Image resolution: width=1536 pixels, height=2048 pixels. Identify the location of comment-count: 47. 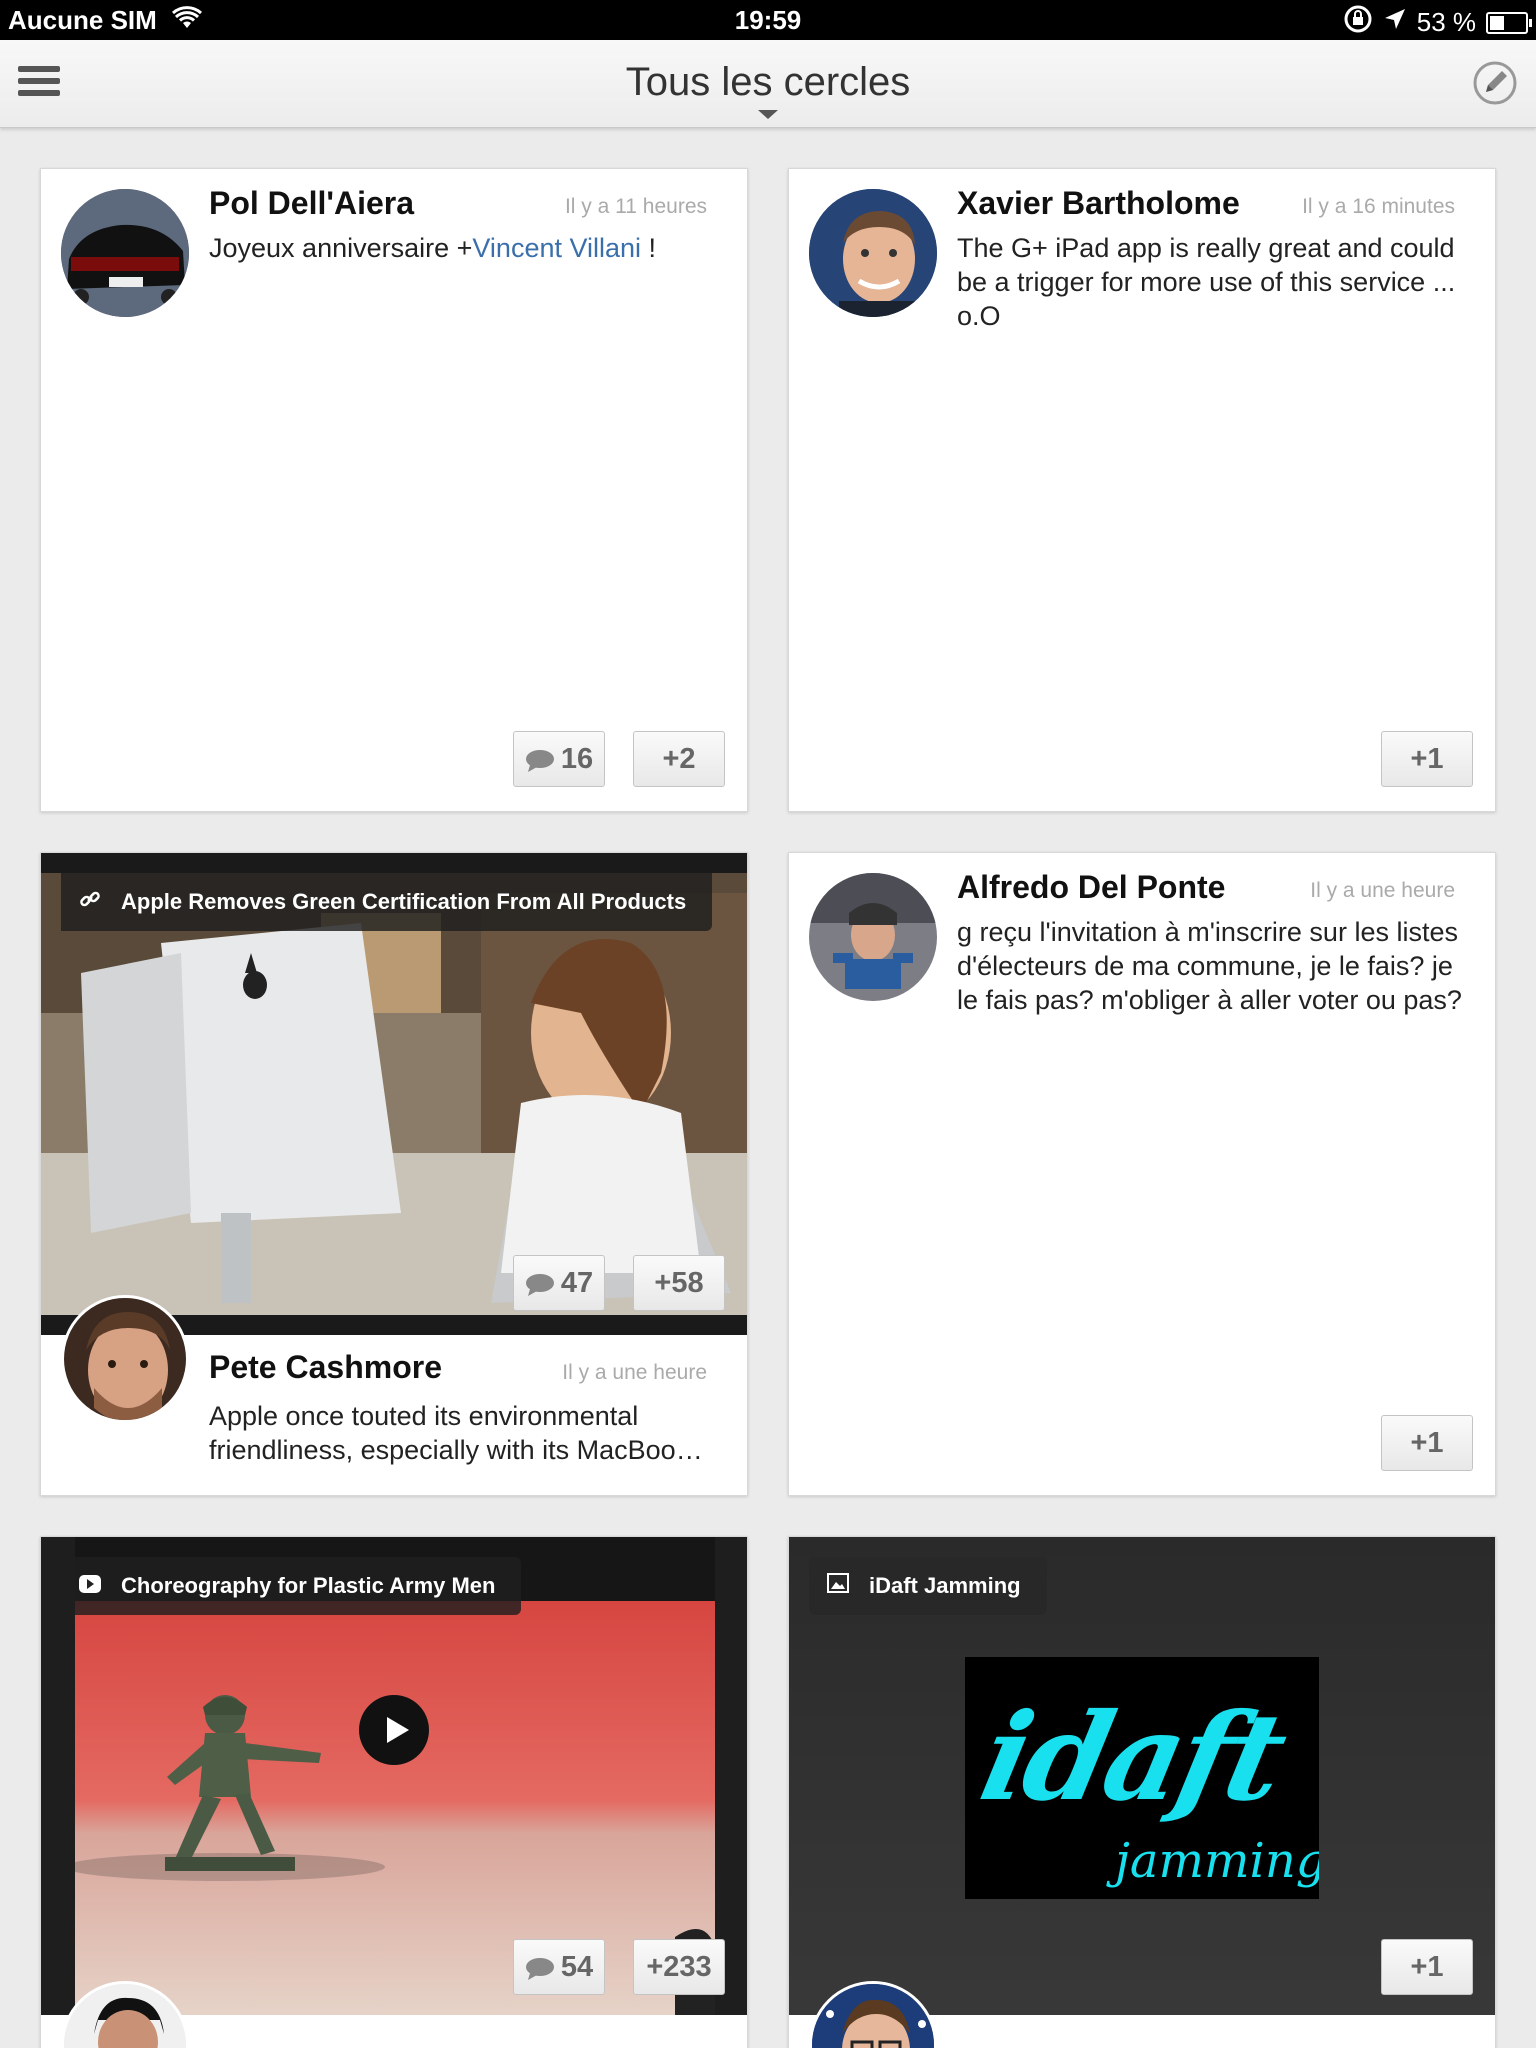
(577, 1282).